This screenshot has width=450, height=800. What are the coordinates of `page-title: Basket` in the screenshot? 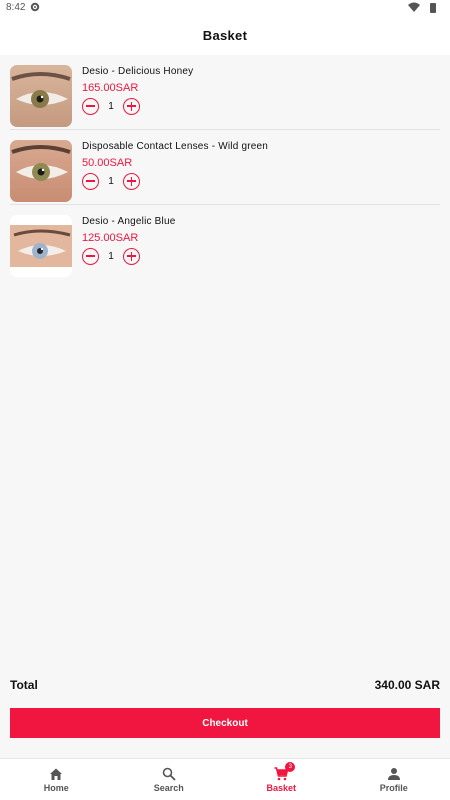 It's located at (225, 35).